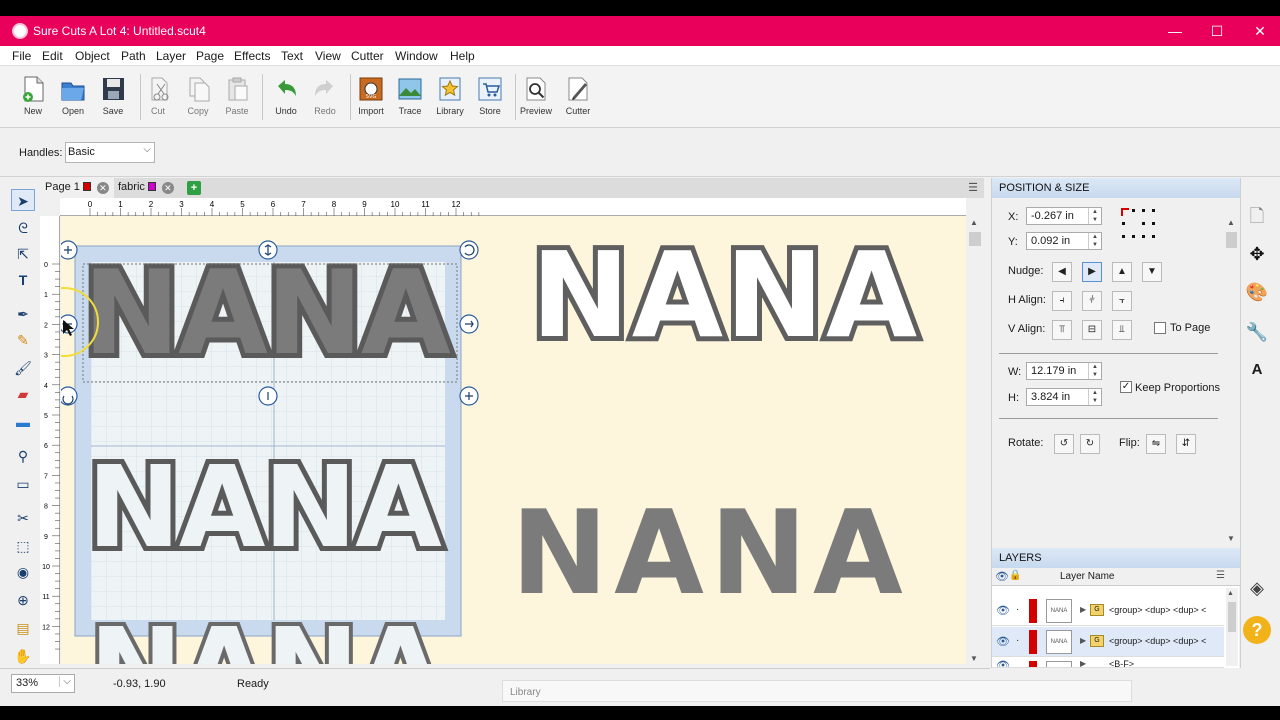 Image resolution: width=1280 pixels, height=720 pixels. What do you see at coordinates (1220, 575) in the screenshot?
I see `layers-menu-icon: ☰` at bounding box center [1220, 575].